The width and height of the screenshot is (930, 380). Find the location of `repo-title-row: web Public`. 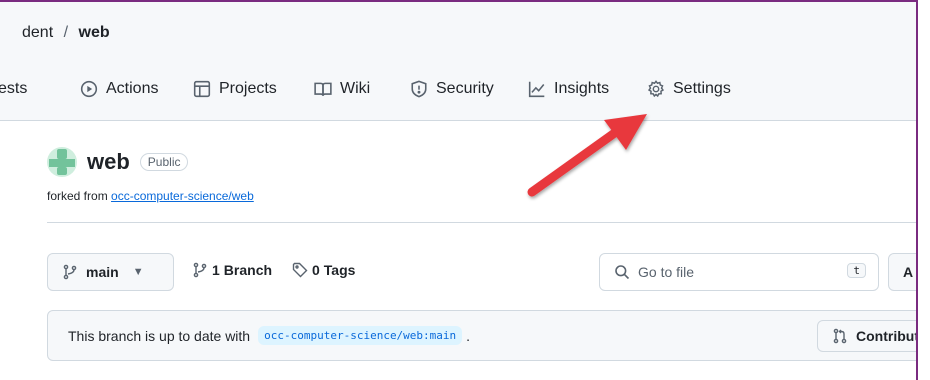

repo-title-row: web Public is located at coordinates (118, 162).